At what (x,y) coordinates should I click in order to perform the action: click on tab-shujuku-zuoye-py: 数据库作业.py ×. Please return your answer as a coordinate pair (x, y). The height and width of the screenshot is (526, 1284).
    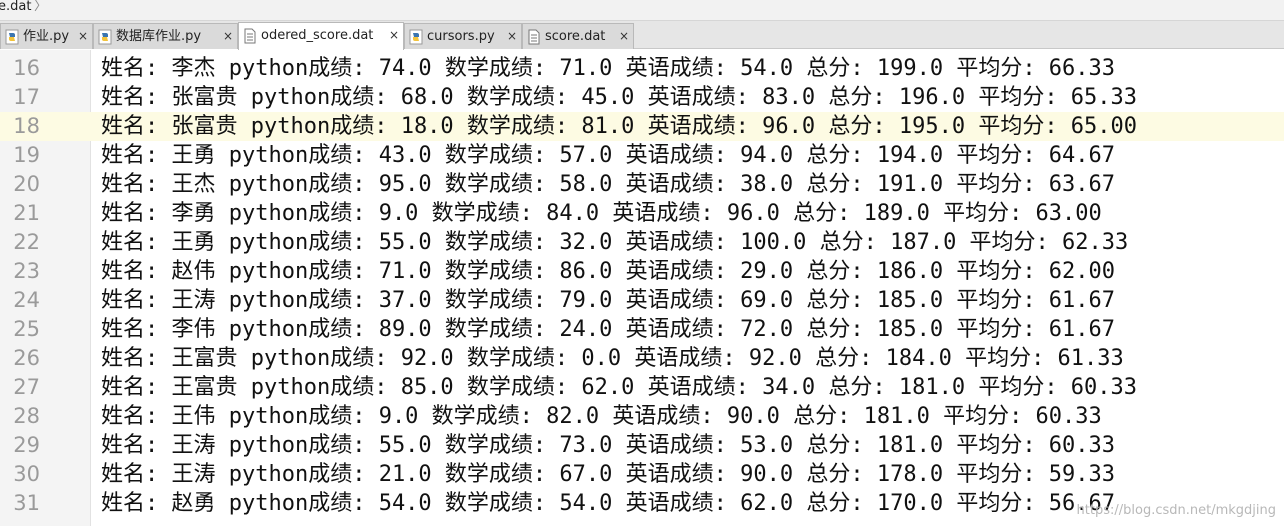
    Looking at the image, I should click on (165, 36).